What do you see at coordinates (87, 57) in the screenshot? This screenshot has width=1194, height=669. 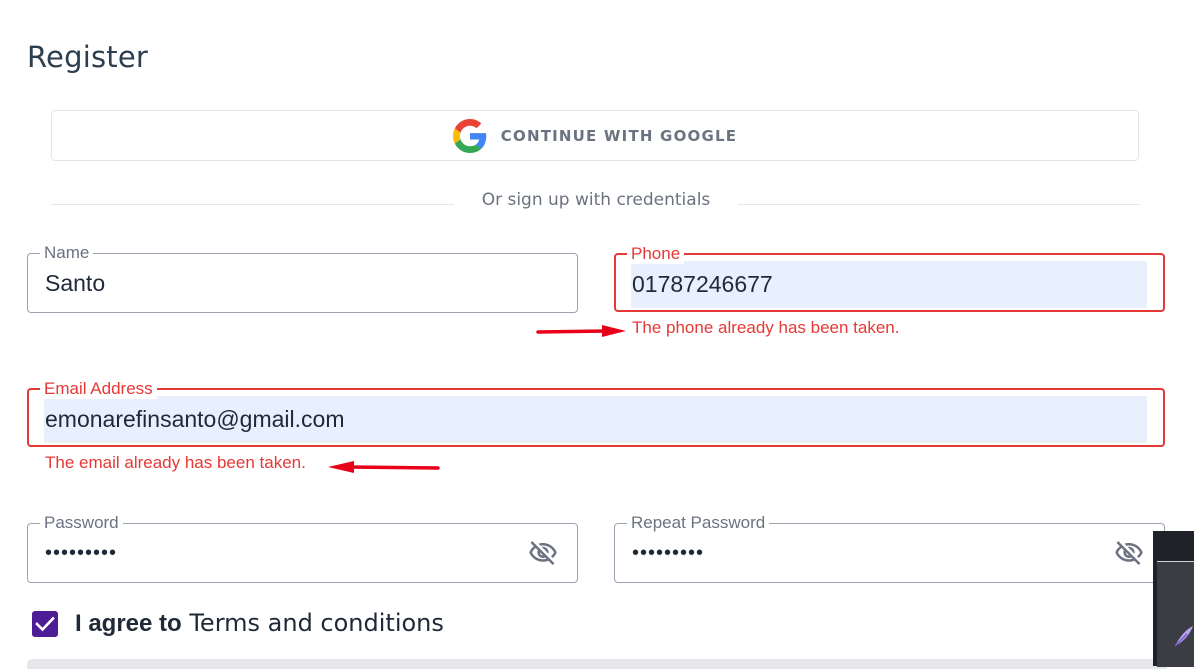 I see `page-title: Register` at bounding box center [87, 57].